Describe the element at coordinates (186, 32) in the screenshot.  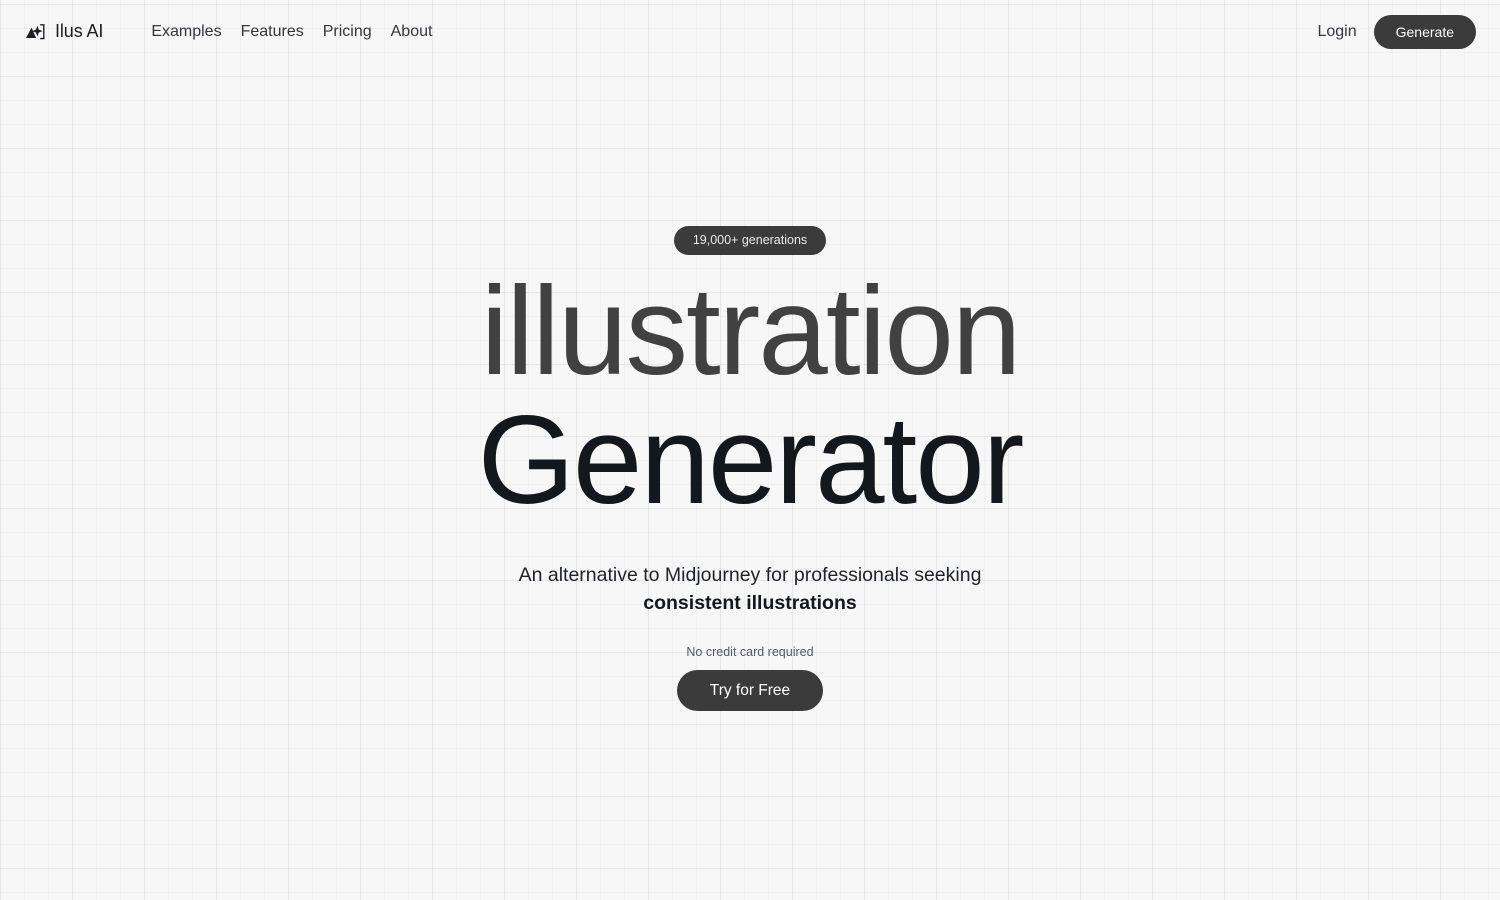
I see `nav-item-examples: Examples` at that location.